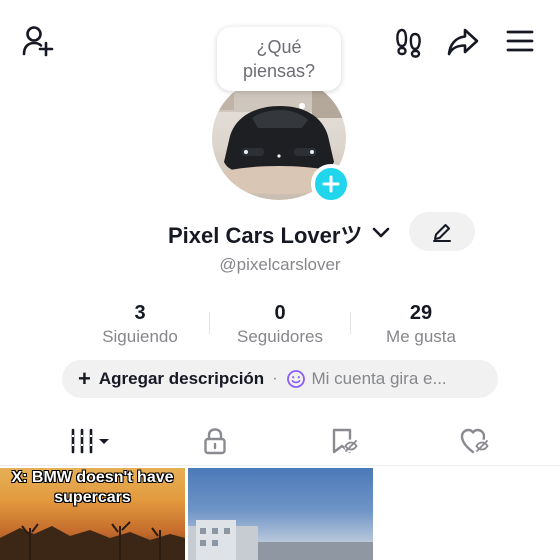 Image resolution: width=560 pixels, height=560 pixels. What do you see at coordinates (421, 313) in the screenshot?
I see `stat-value: 29` at bounding box center [421, 313].